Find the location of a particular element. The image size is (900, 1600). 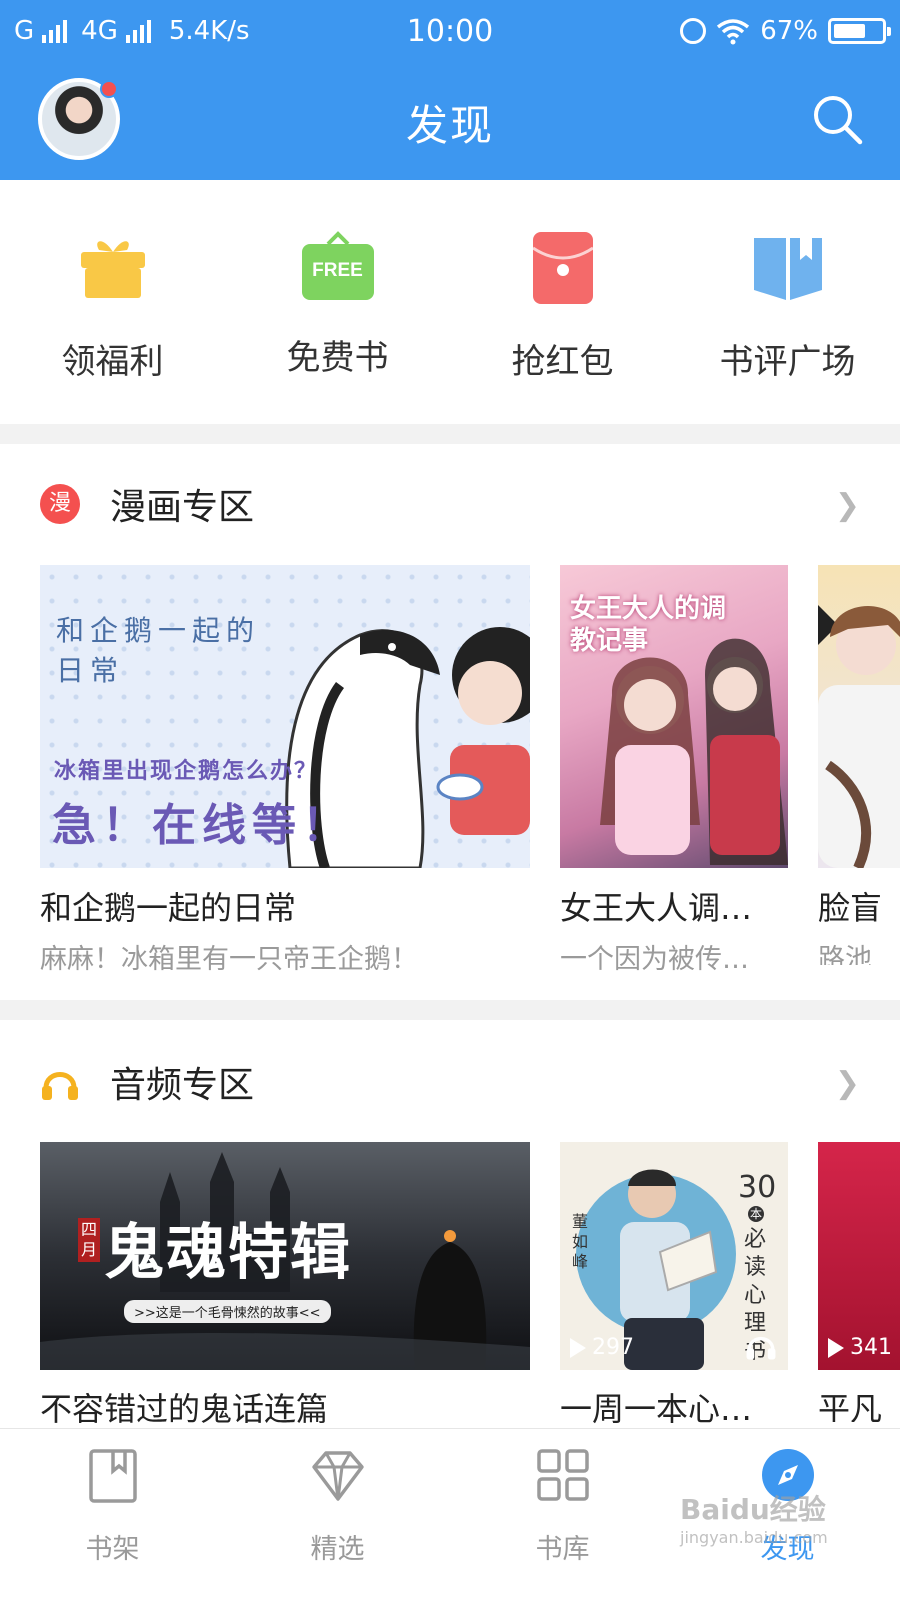

nav-label: 书架 is located at coordinates (112, 1549).